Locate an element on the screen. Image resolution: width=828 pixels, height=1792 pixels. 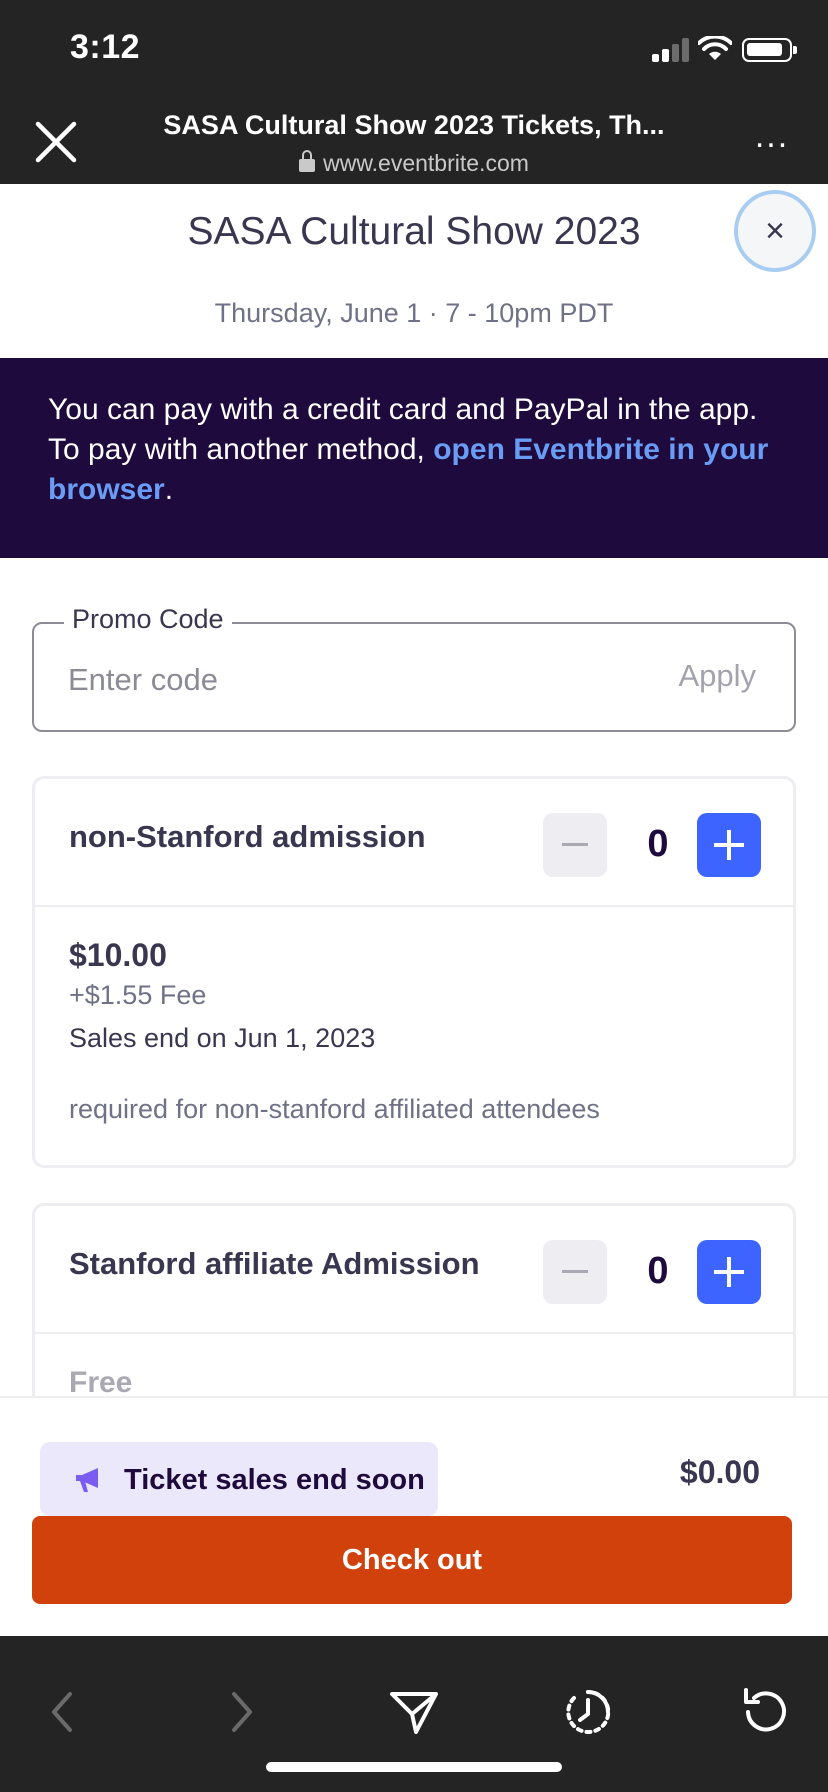
battery-icon is located at coordinates (769, 50).